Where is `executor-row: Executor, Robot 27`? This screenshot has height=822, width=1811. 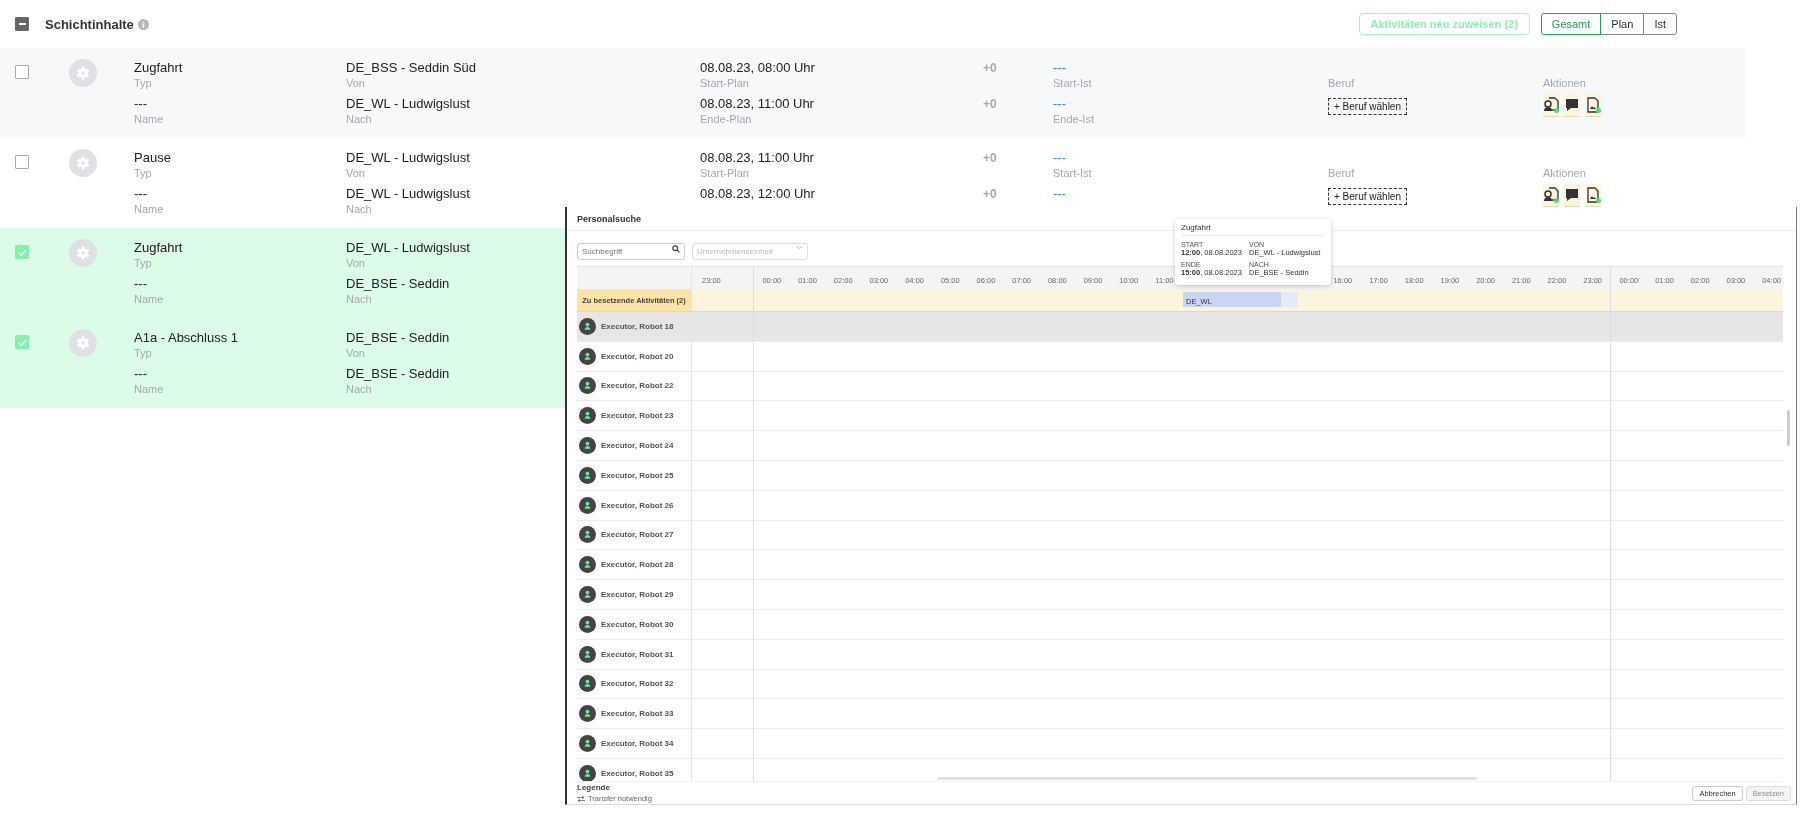
executor-row: Executor, Robot 27 is located at coordinates (1180, 535).